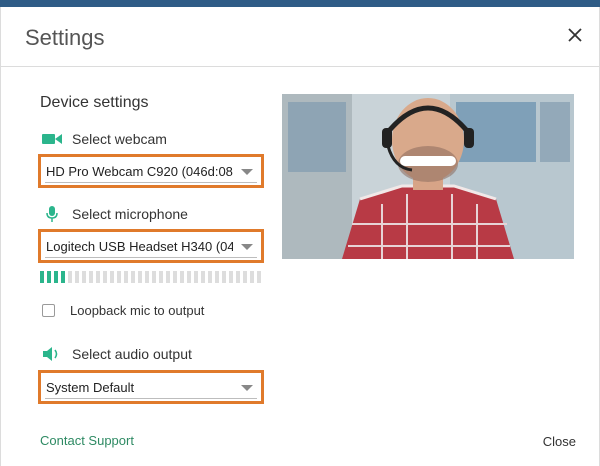 The height and width of the screenshot is (466, 600). Describe the element at coordinates (559, 441) in the screenshot. I see `close-button: Close` at that location.